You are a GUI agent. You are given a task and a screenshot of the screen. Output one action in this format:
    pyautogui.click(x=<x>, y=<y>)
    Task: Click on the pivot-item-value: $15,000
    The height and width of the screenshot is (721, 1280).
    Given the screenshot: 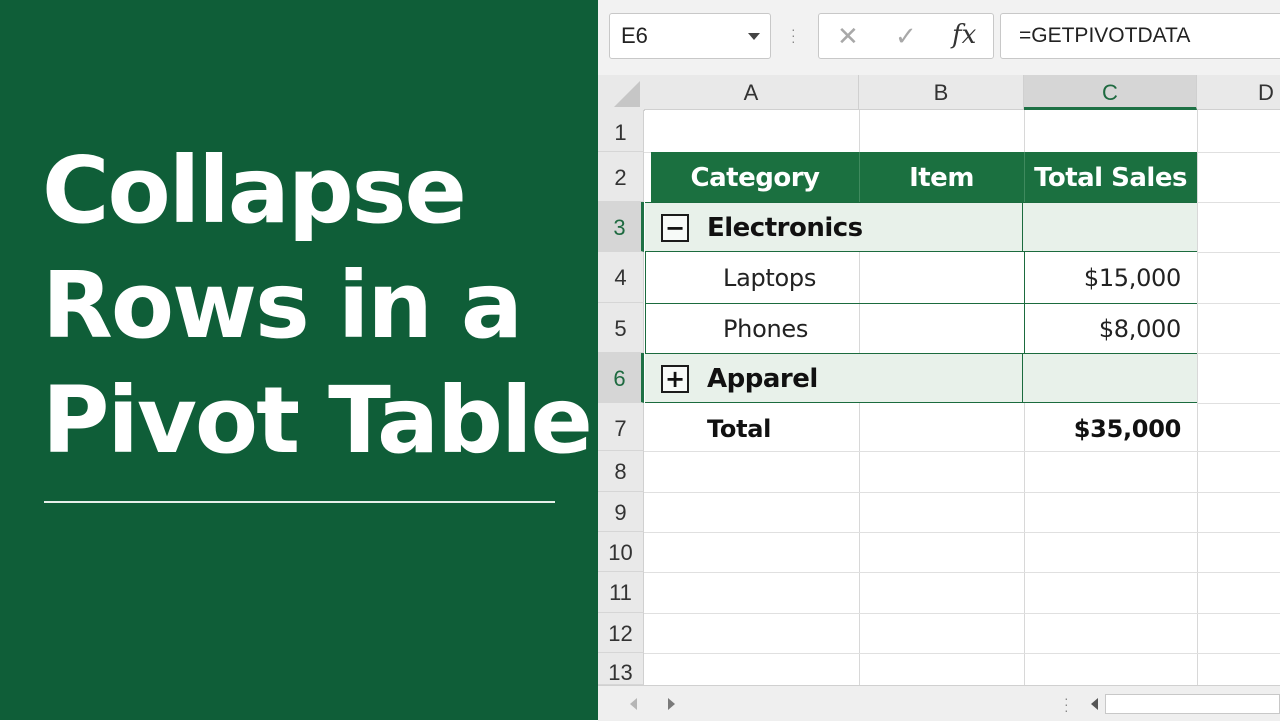 What is the action you would take?
    pyautogui.click(x=1132, y=278)
    